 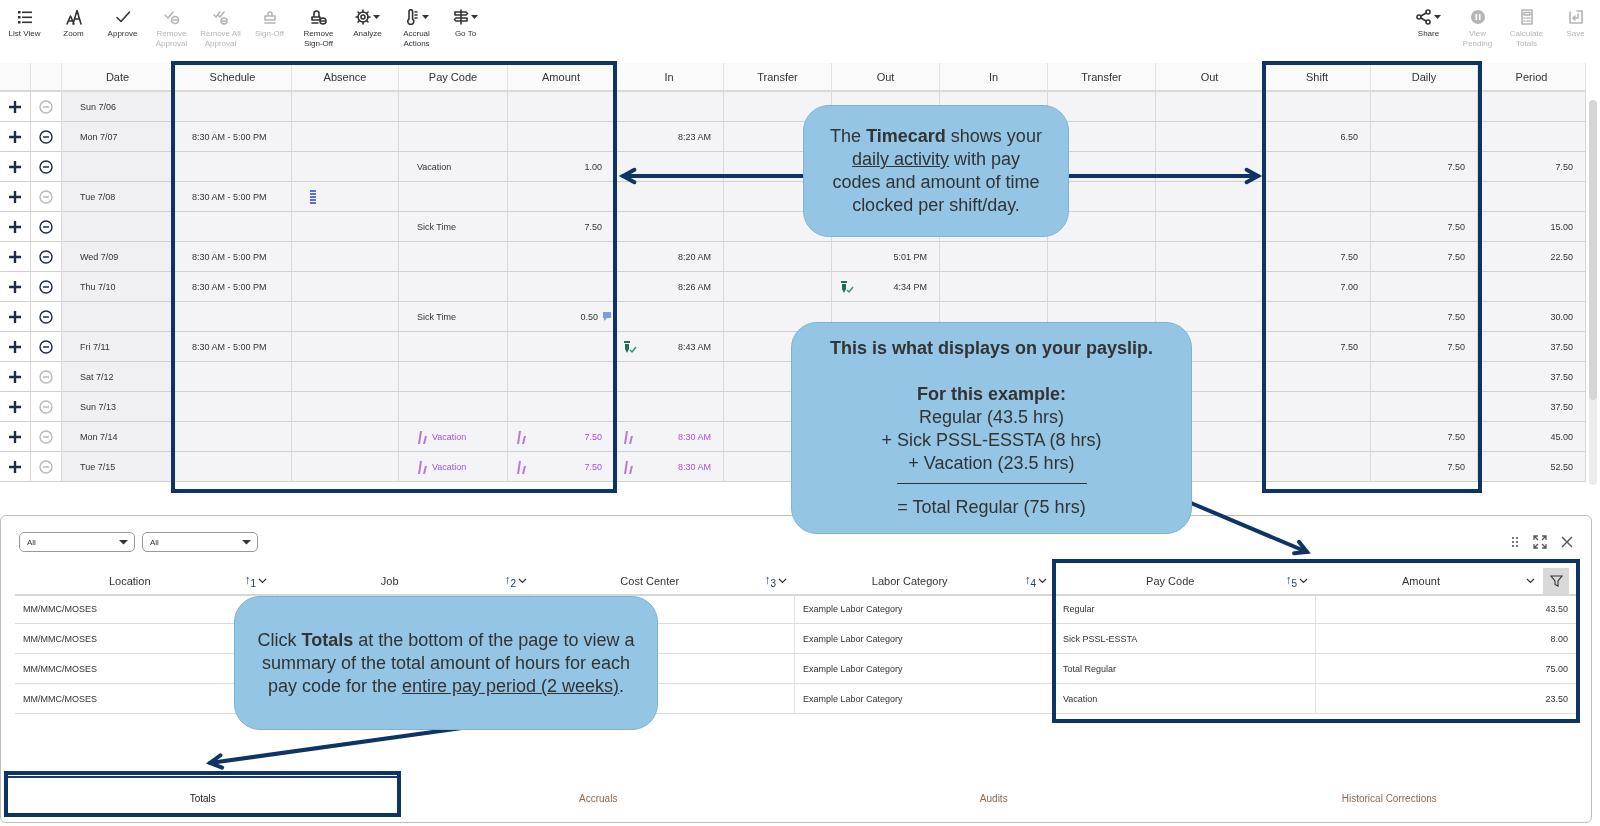 What do you see at coordinates (1561, 436) in the screenshot?
I see `hours-value: 45.00` at bounding box center [1561, 436].